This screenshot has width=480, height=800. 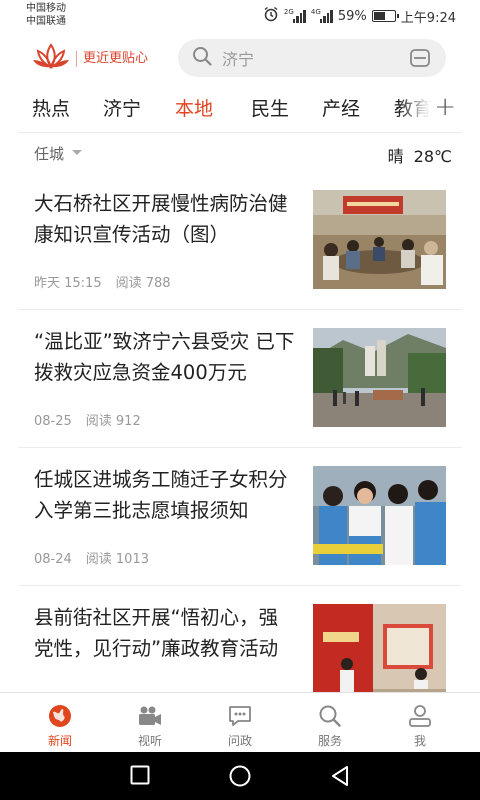 What do you see at coordinates (51, 107) in the screenshot?
I see `tab-hot: 热点` at bounding box center [51, 107].